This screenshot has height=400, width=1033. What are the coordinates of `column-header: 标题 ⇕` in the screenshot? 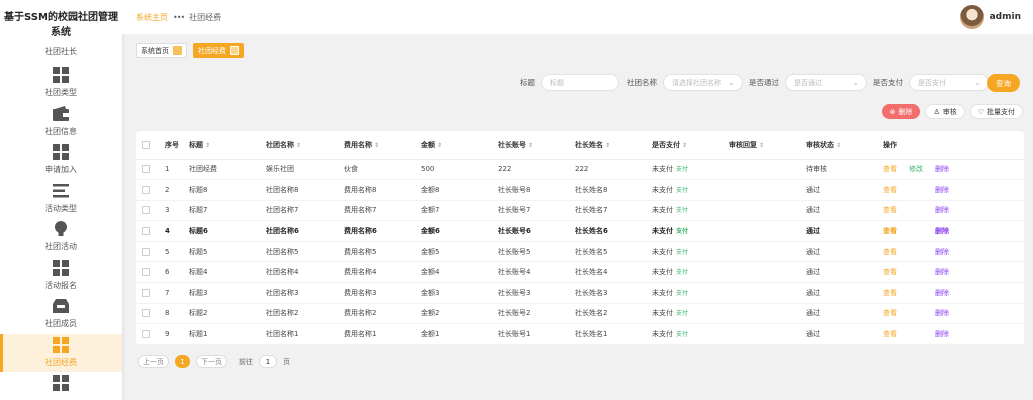 It's located at (227, 145).